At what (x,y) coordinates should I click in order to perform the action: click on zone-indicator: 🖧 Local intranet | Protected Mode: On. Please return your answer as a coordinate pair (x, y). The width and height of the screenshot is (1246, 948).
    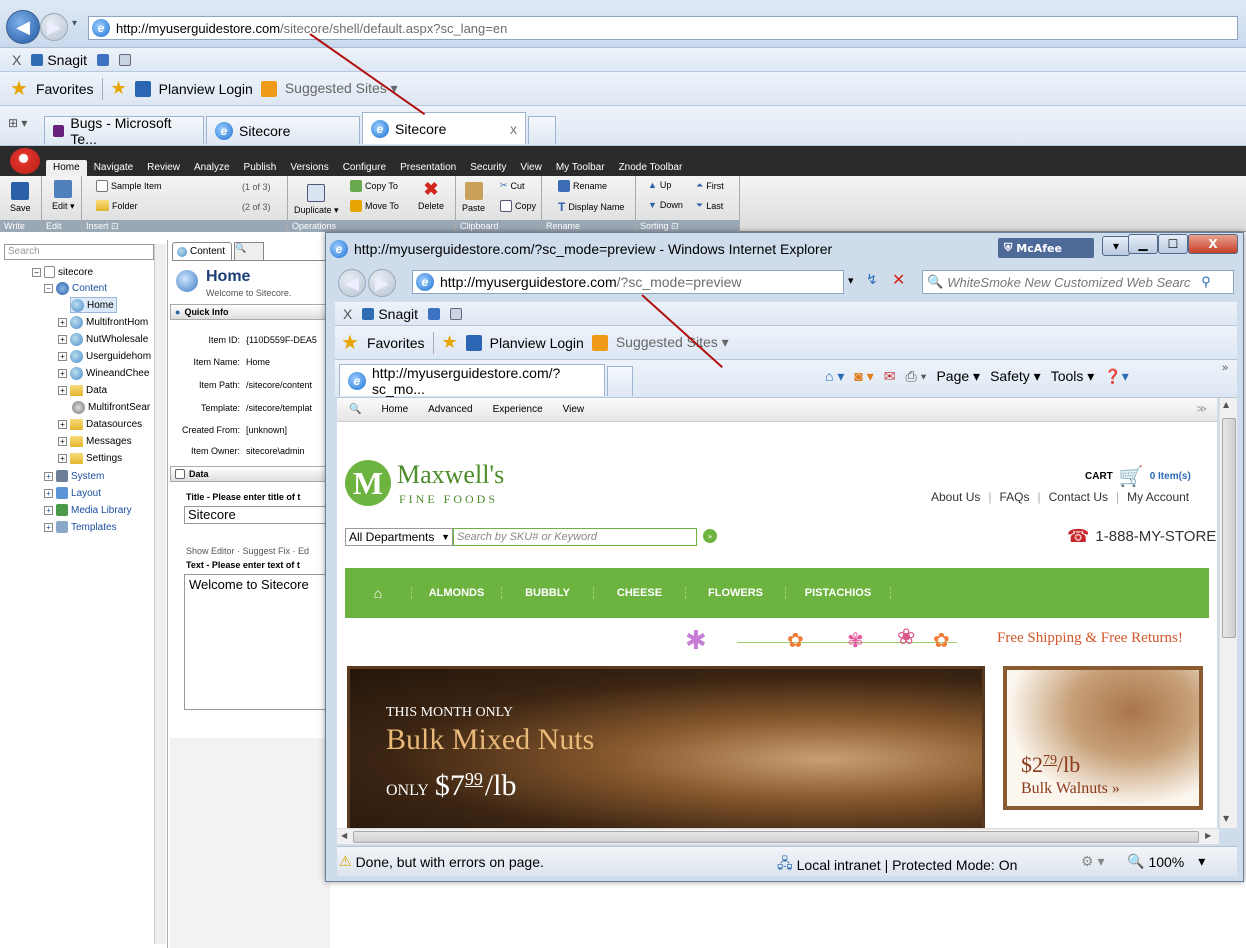
    Looking at the image, I should click on (897, 865).